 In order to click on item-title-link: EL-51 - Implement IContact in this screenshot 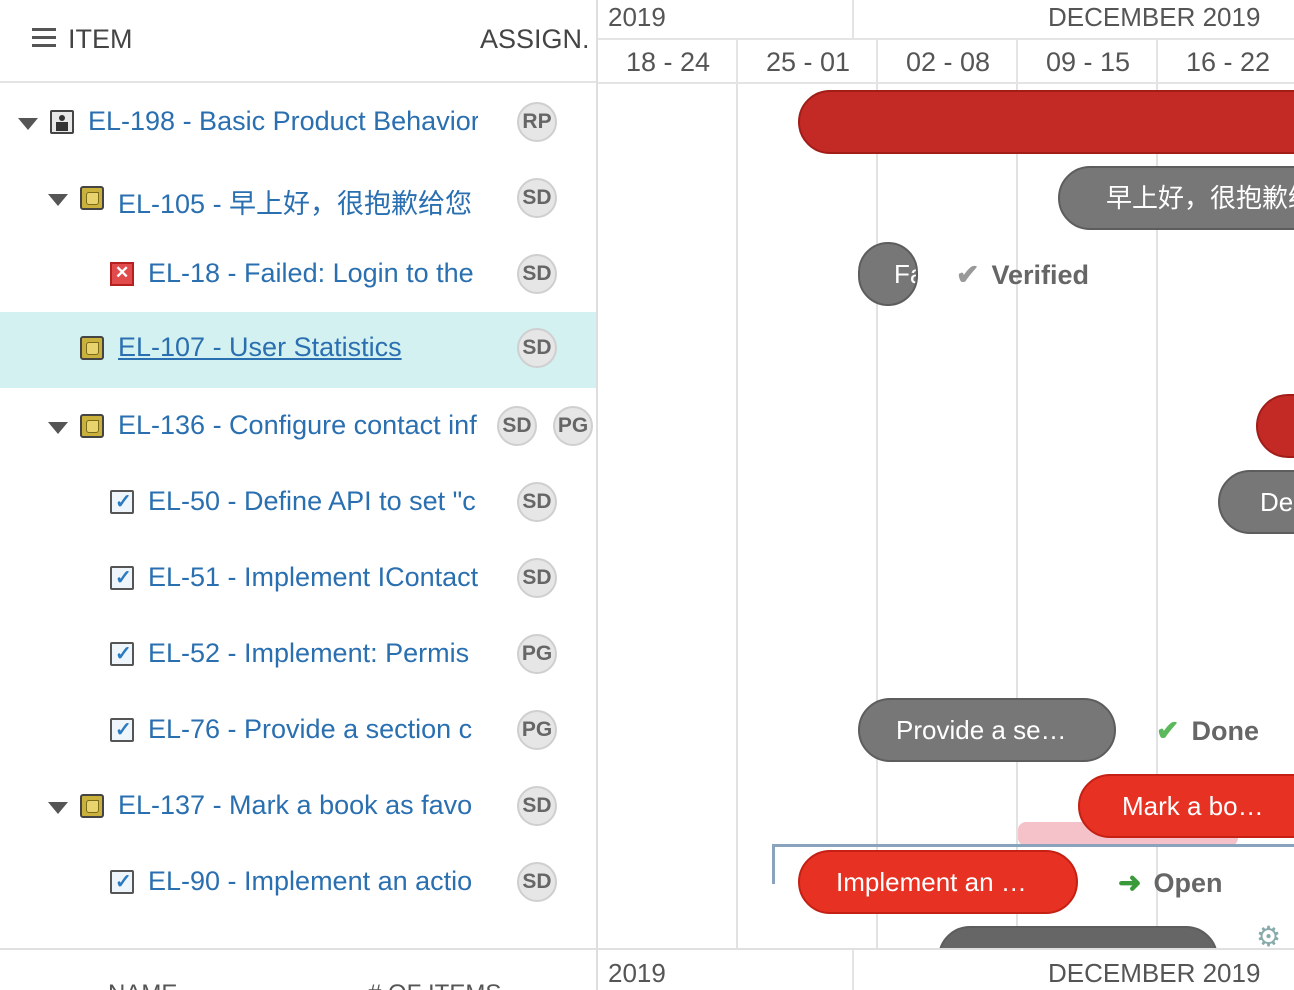, I will do `click(313, 577)`.